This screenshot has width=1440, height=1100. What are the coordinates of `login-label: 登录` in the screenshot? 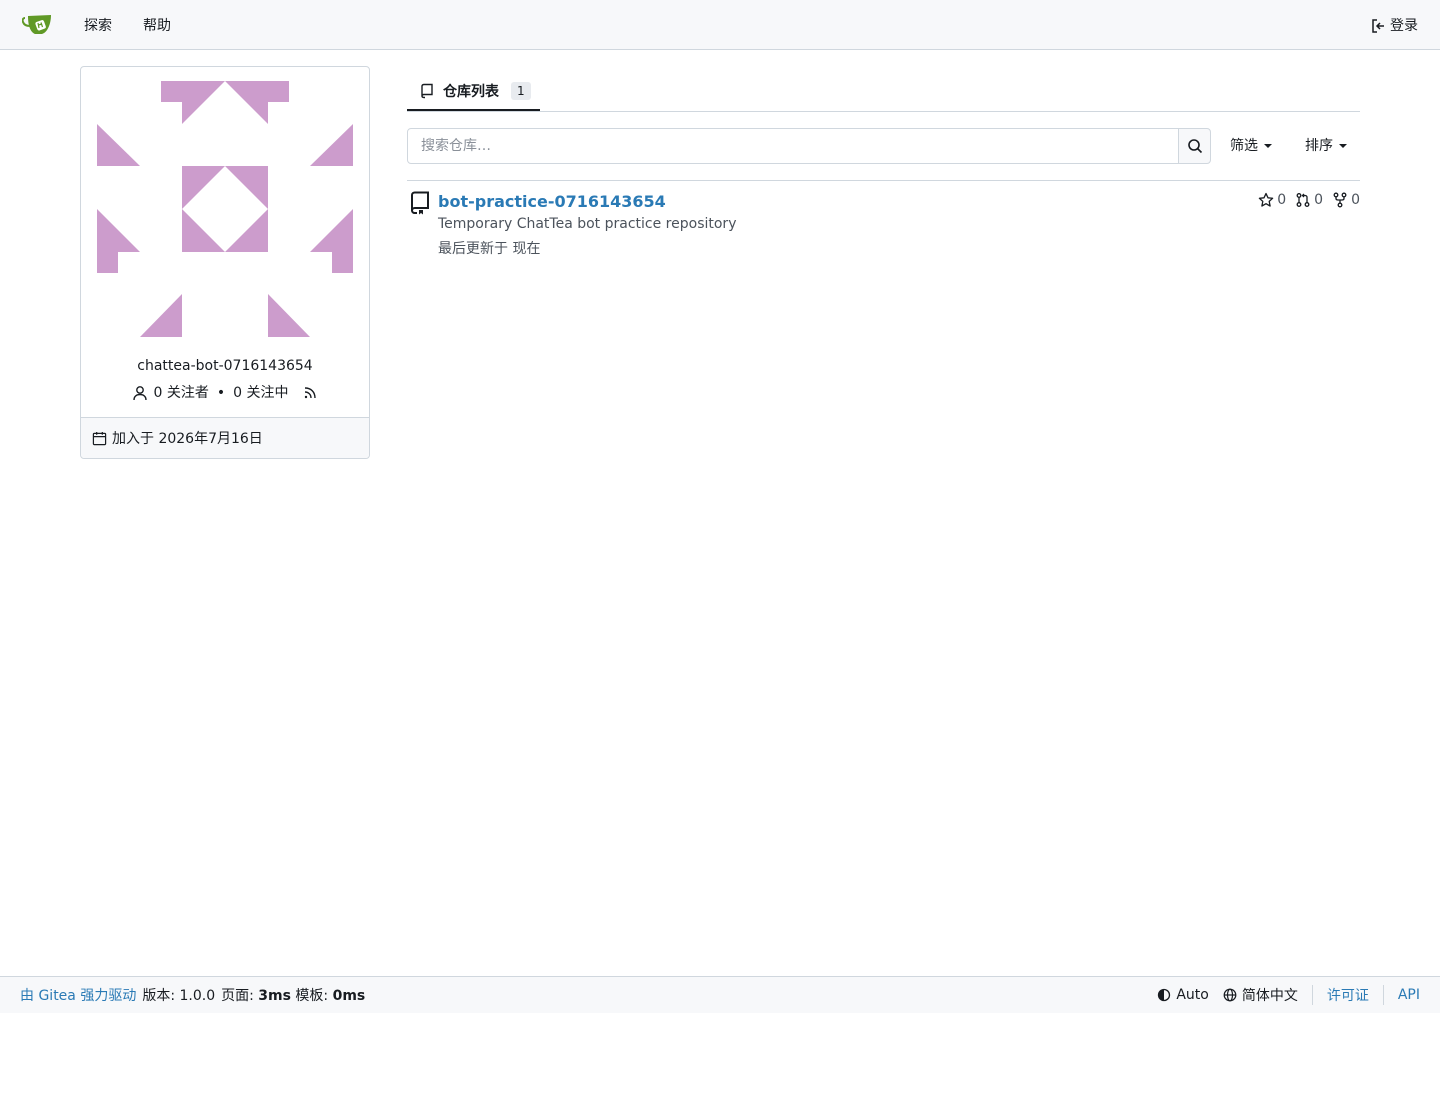 It's located at (1404, 26).